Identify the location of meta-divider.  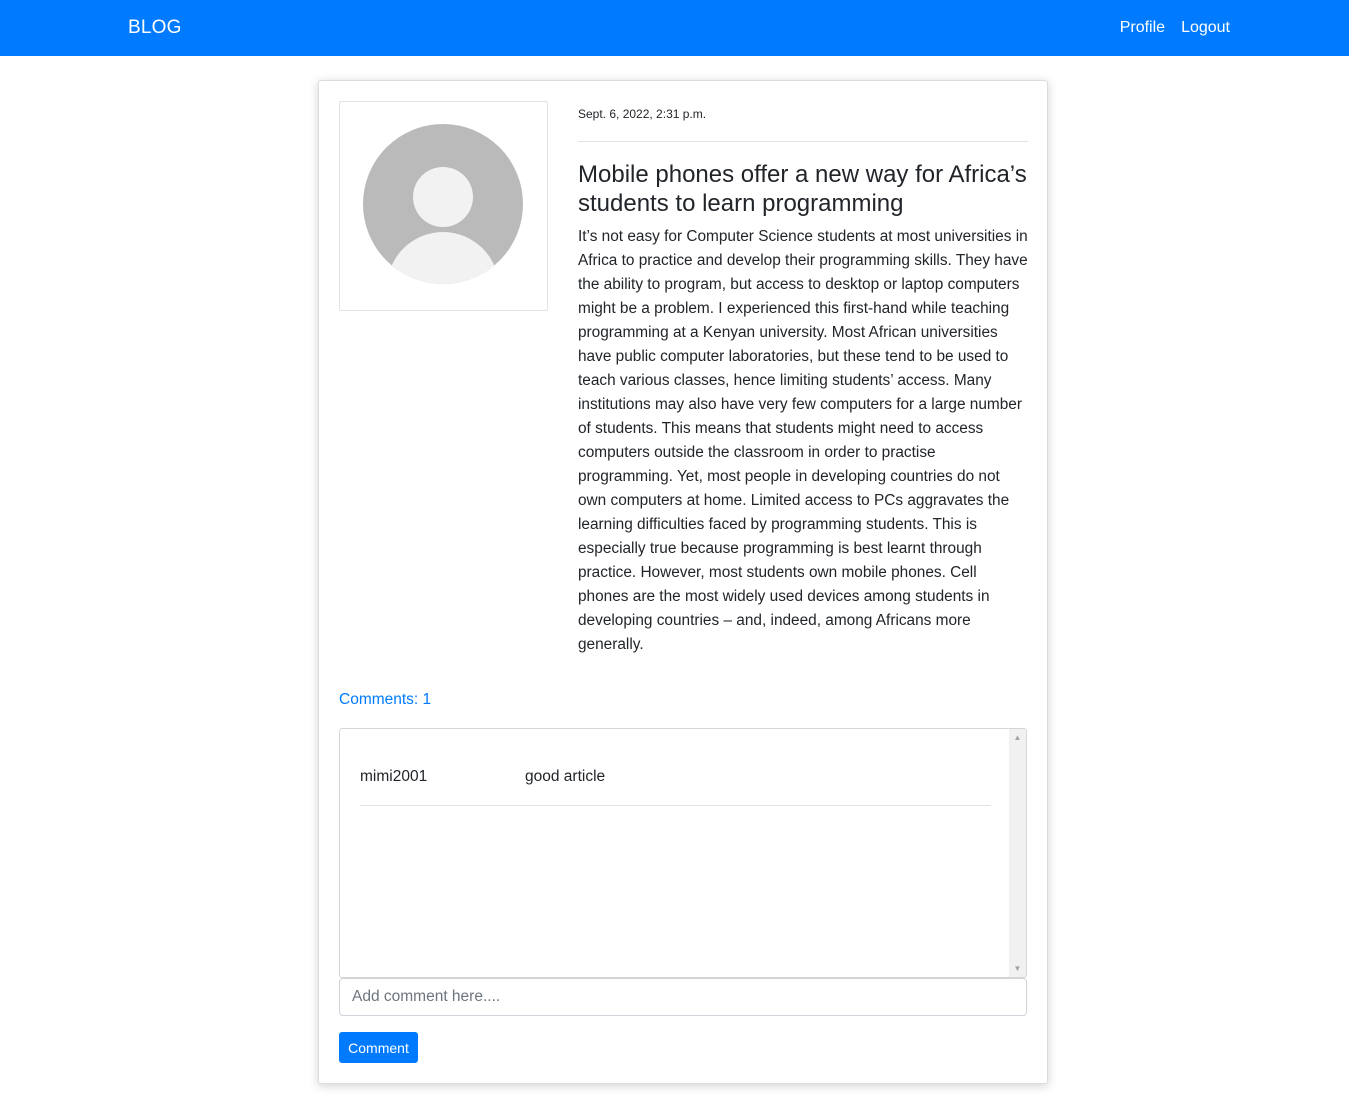
(803, 141).